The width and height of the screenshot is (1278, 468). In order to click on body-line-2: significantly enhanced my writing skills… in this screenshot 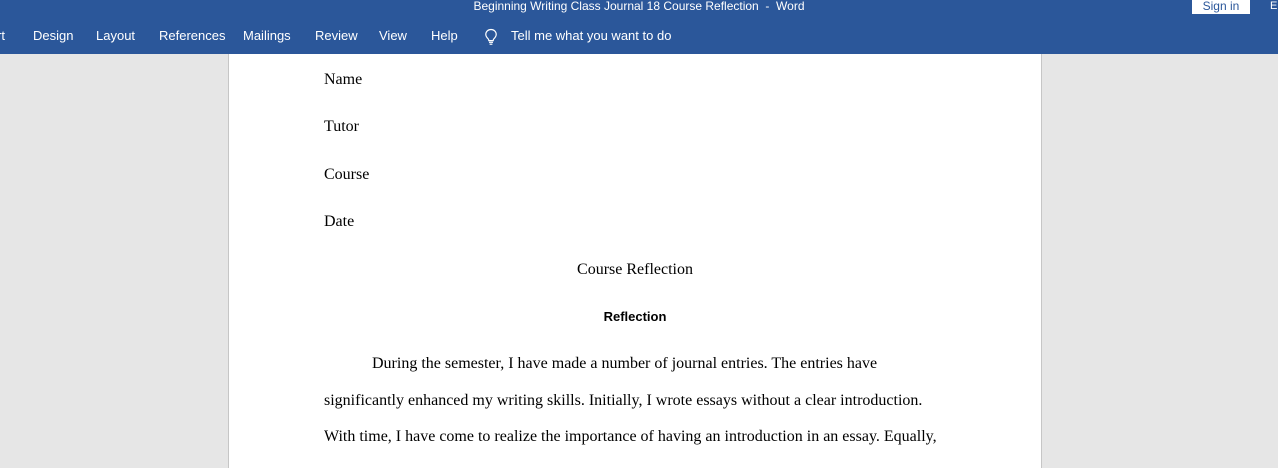, I will do `click(623, 400)`.